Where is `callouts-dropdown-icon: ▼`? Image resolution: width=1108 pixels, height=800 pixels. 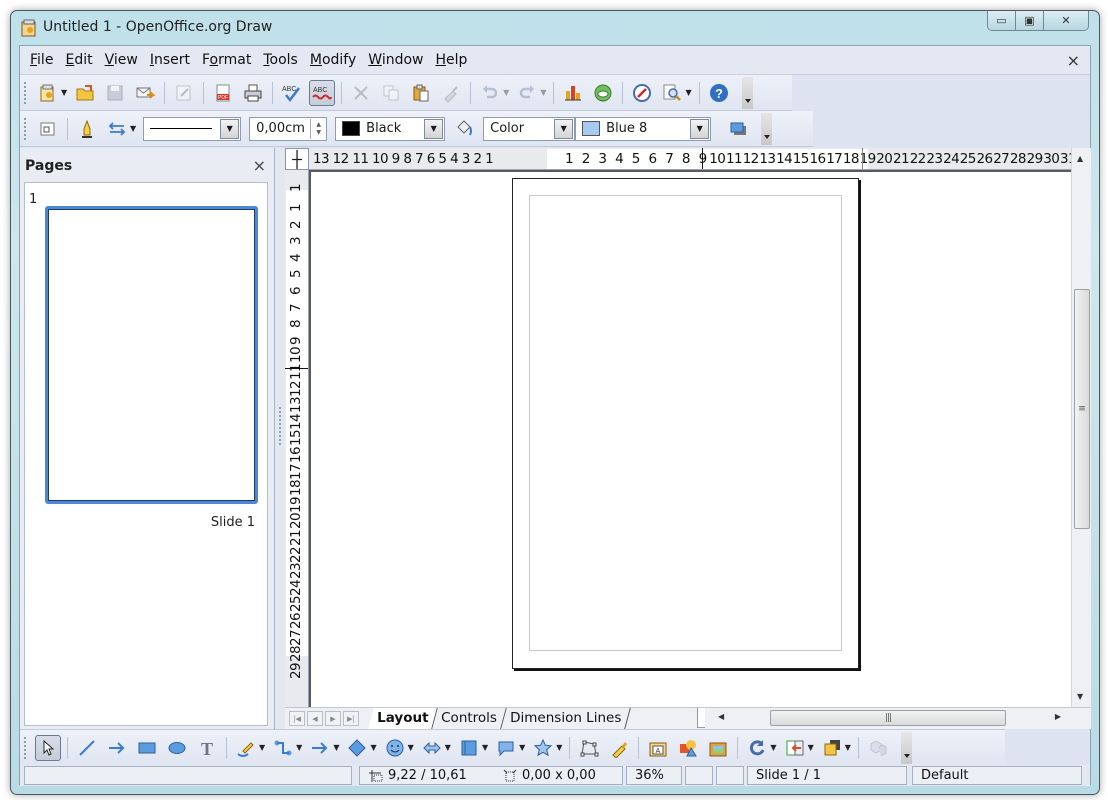
callouts-dropdown-icon: ▼ is located at coordinates (522, 747).